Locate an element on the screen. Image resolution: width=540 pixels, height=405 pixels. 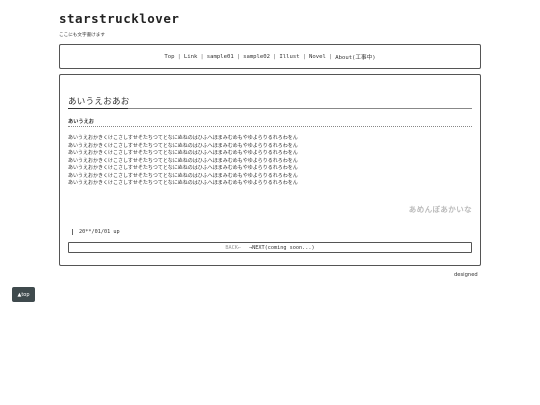
nav-link-novel: Novel is located at coordinates (317, 57).